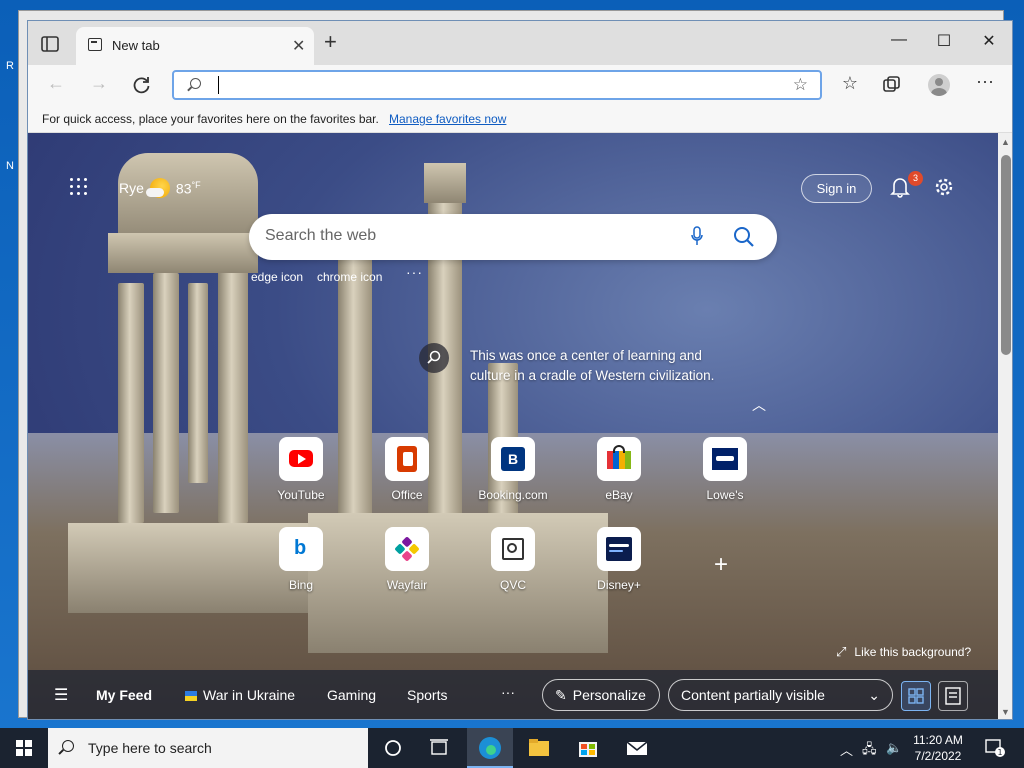 This screenshot has height=768, width=1024. What do you see at coordinates (513, 549) in the screenshot?
I see `qvc-icon` at bounding box center [513, 549].